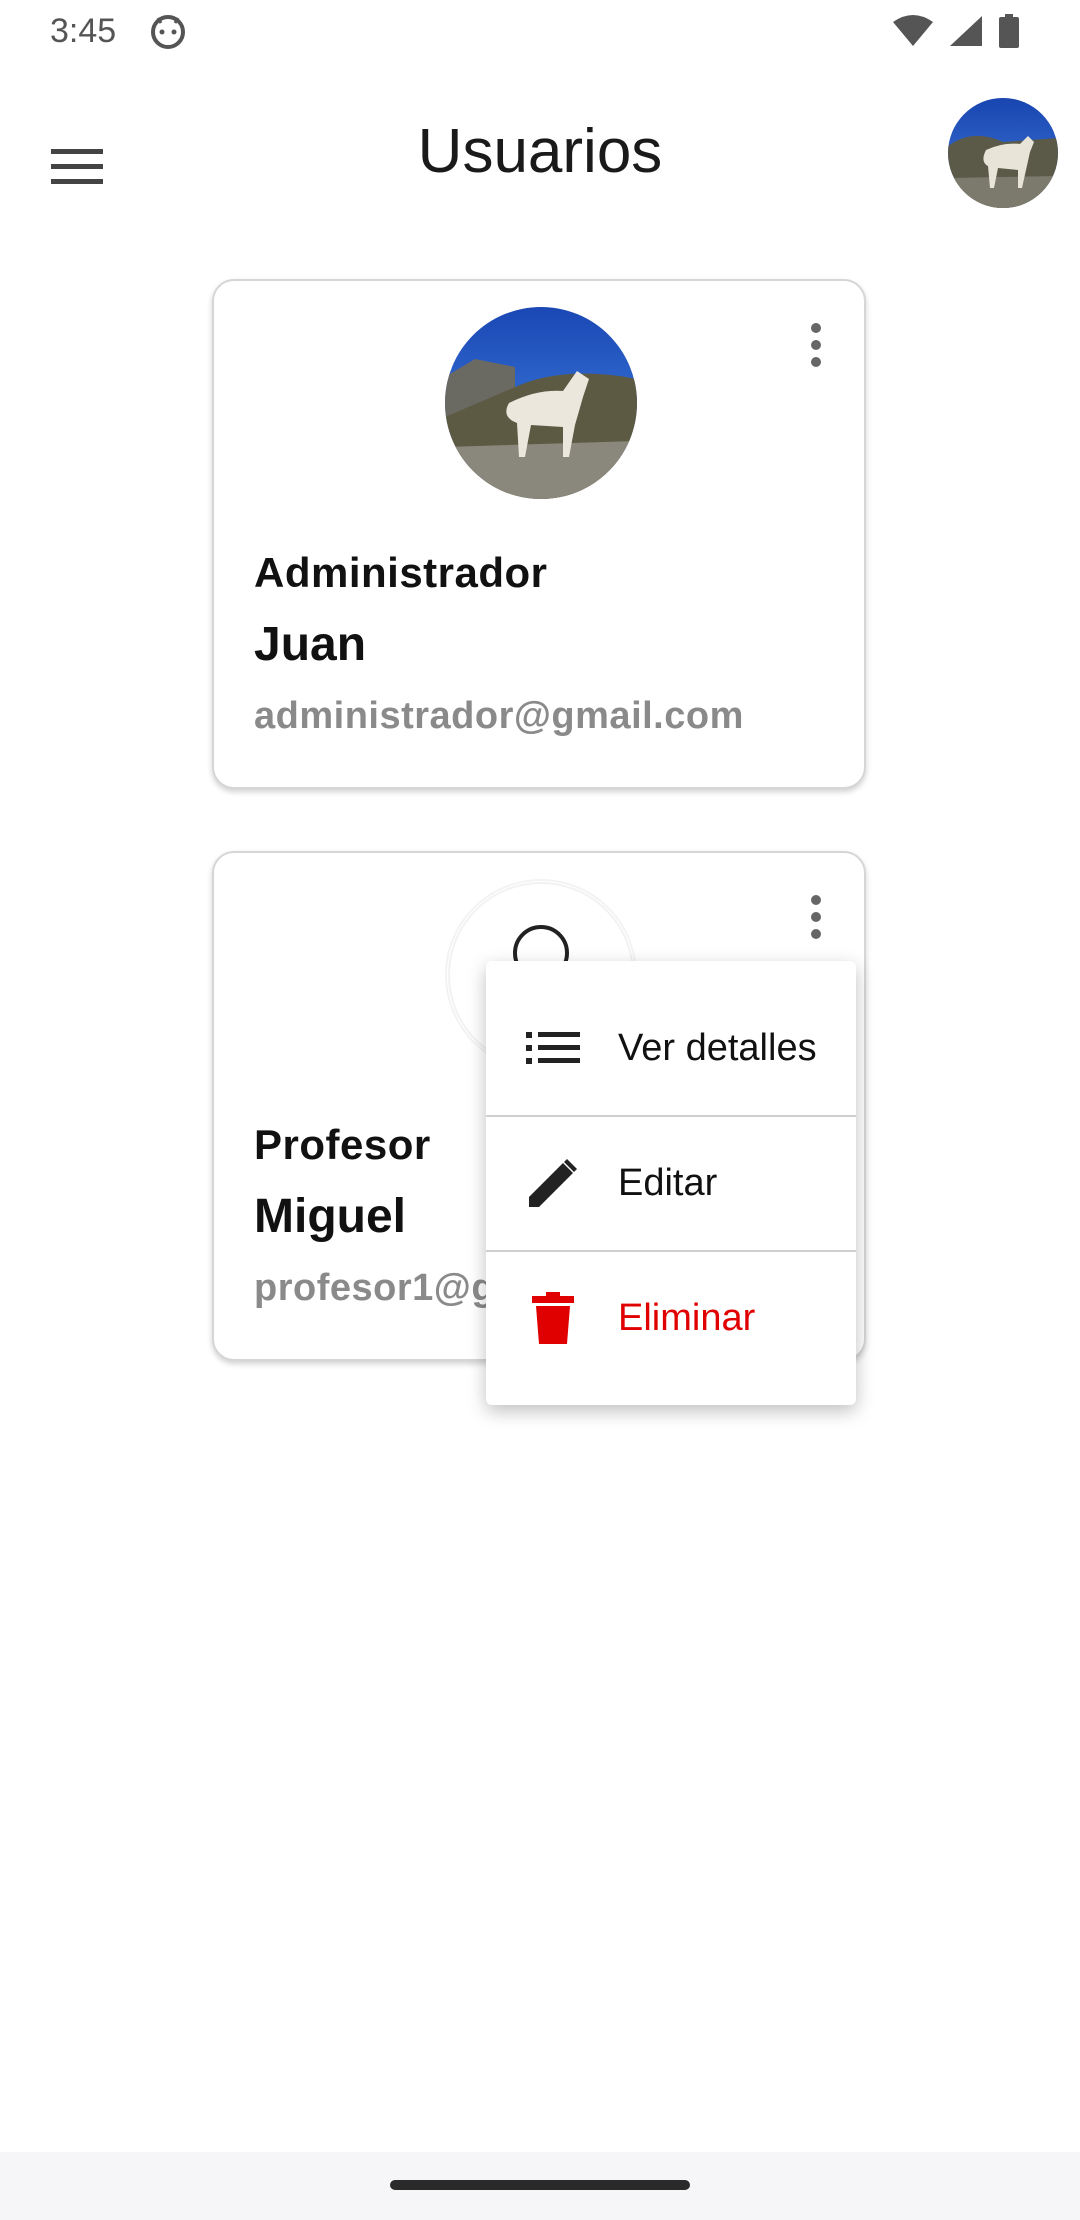 This screenshot has height=2220, width=1080. What do you see at coordinates (717, 1047) in the screenshot?
I see `menu-item-label: Ver detalles` at bounding box center [717, 1047].